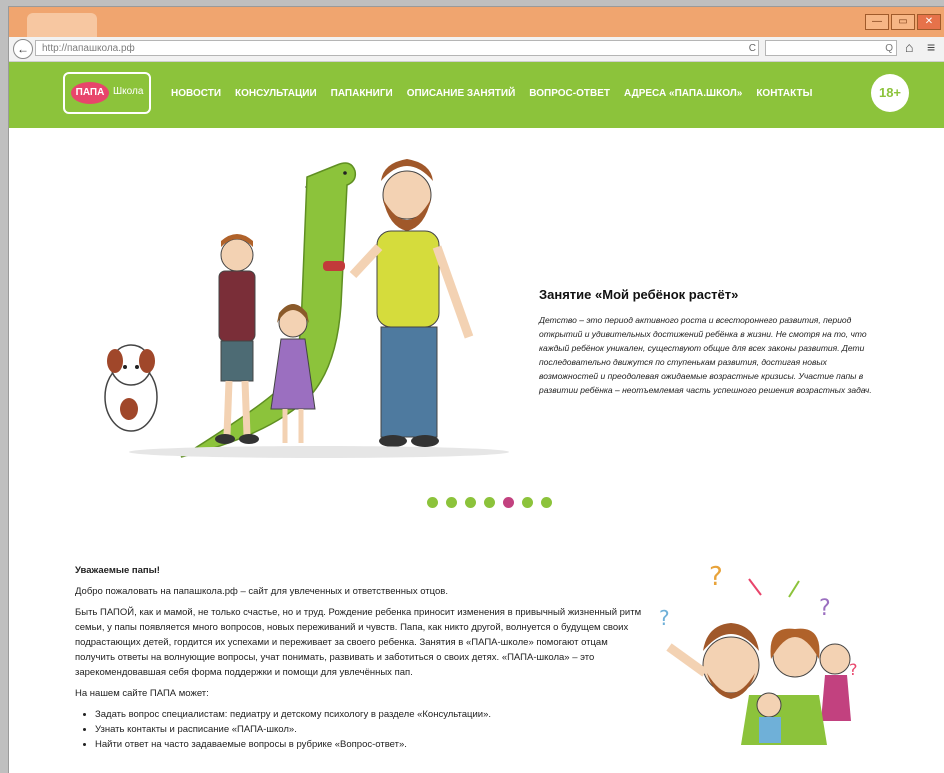  Describe the element at coordinates (117, 570) in the screenshot. I see `greeting: Уважаемые папы!` at that location.